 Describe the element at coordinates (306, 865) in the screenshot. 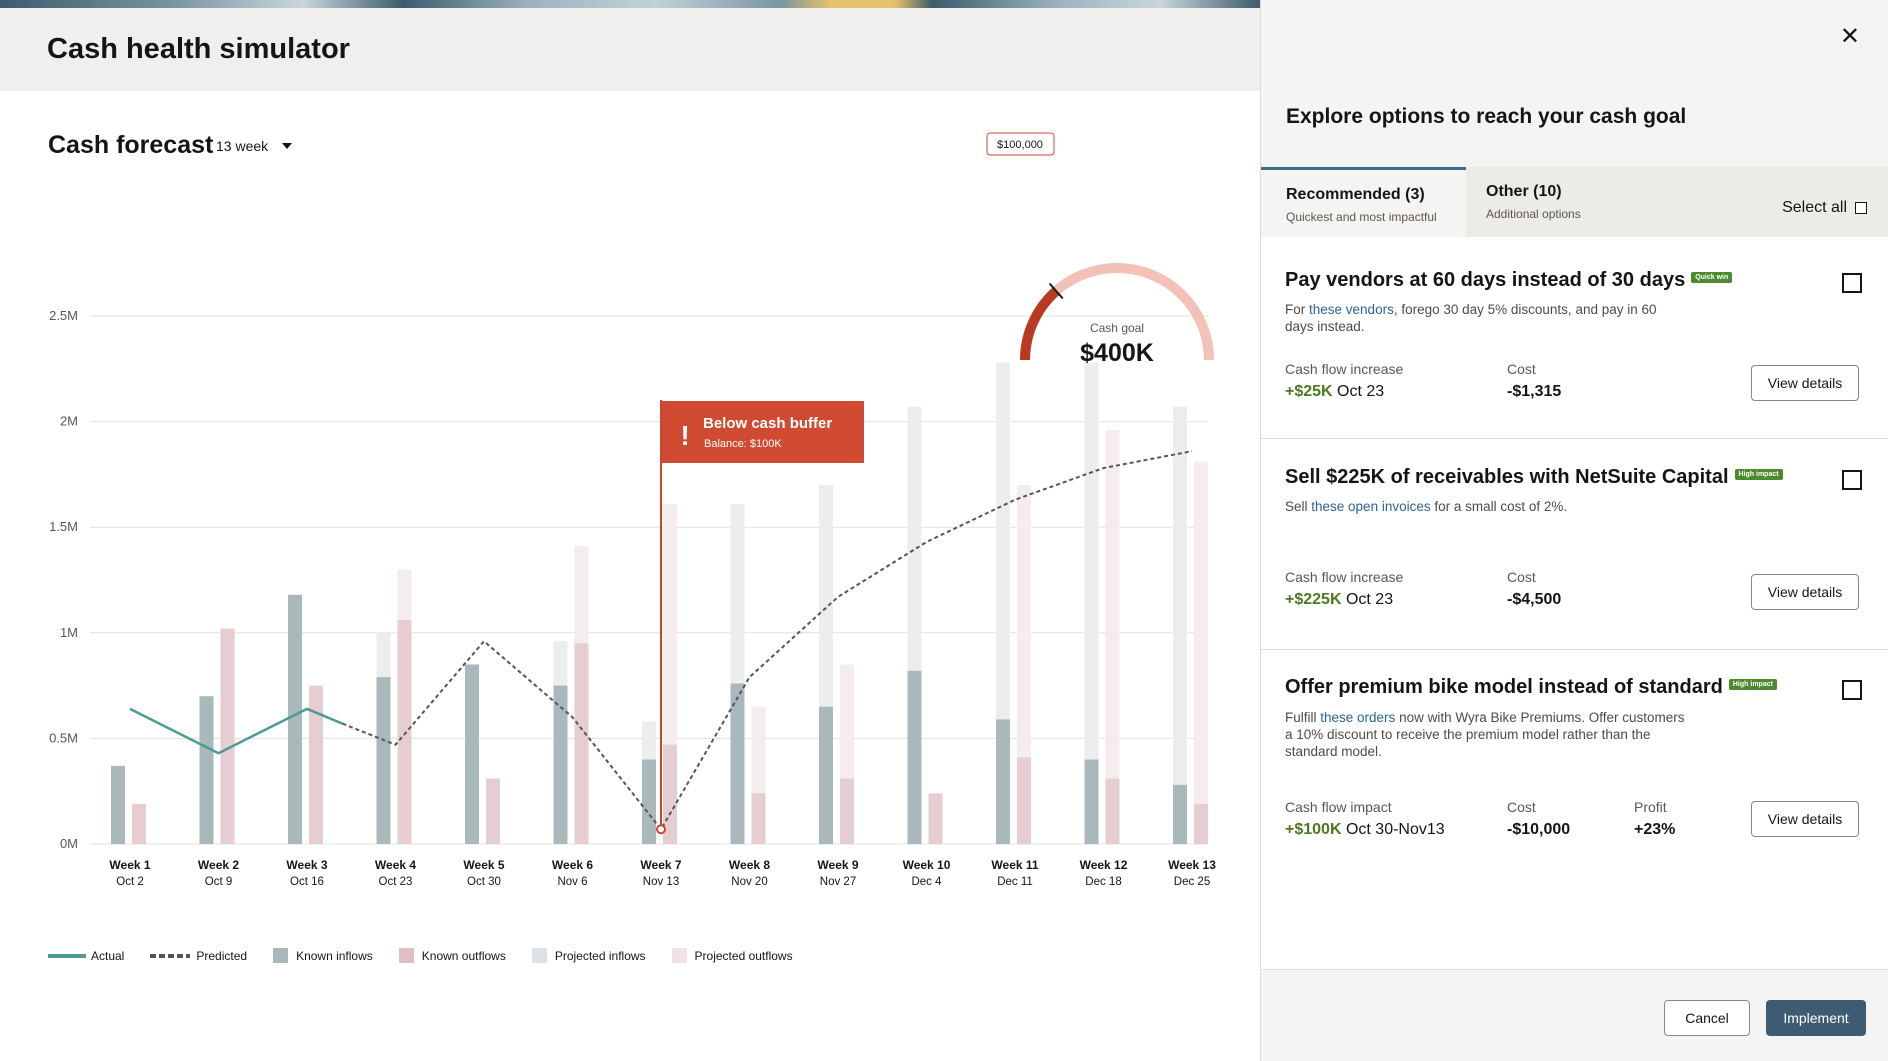

I see `x-tick-week: Week 3` at that location.